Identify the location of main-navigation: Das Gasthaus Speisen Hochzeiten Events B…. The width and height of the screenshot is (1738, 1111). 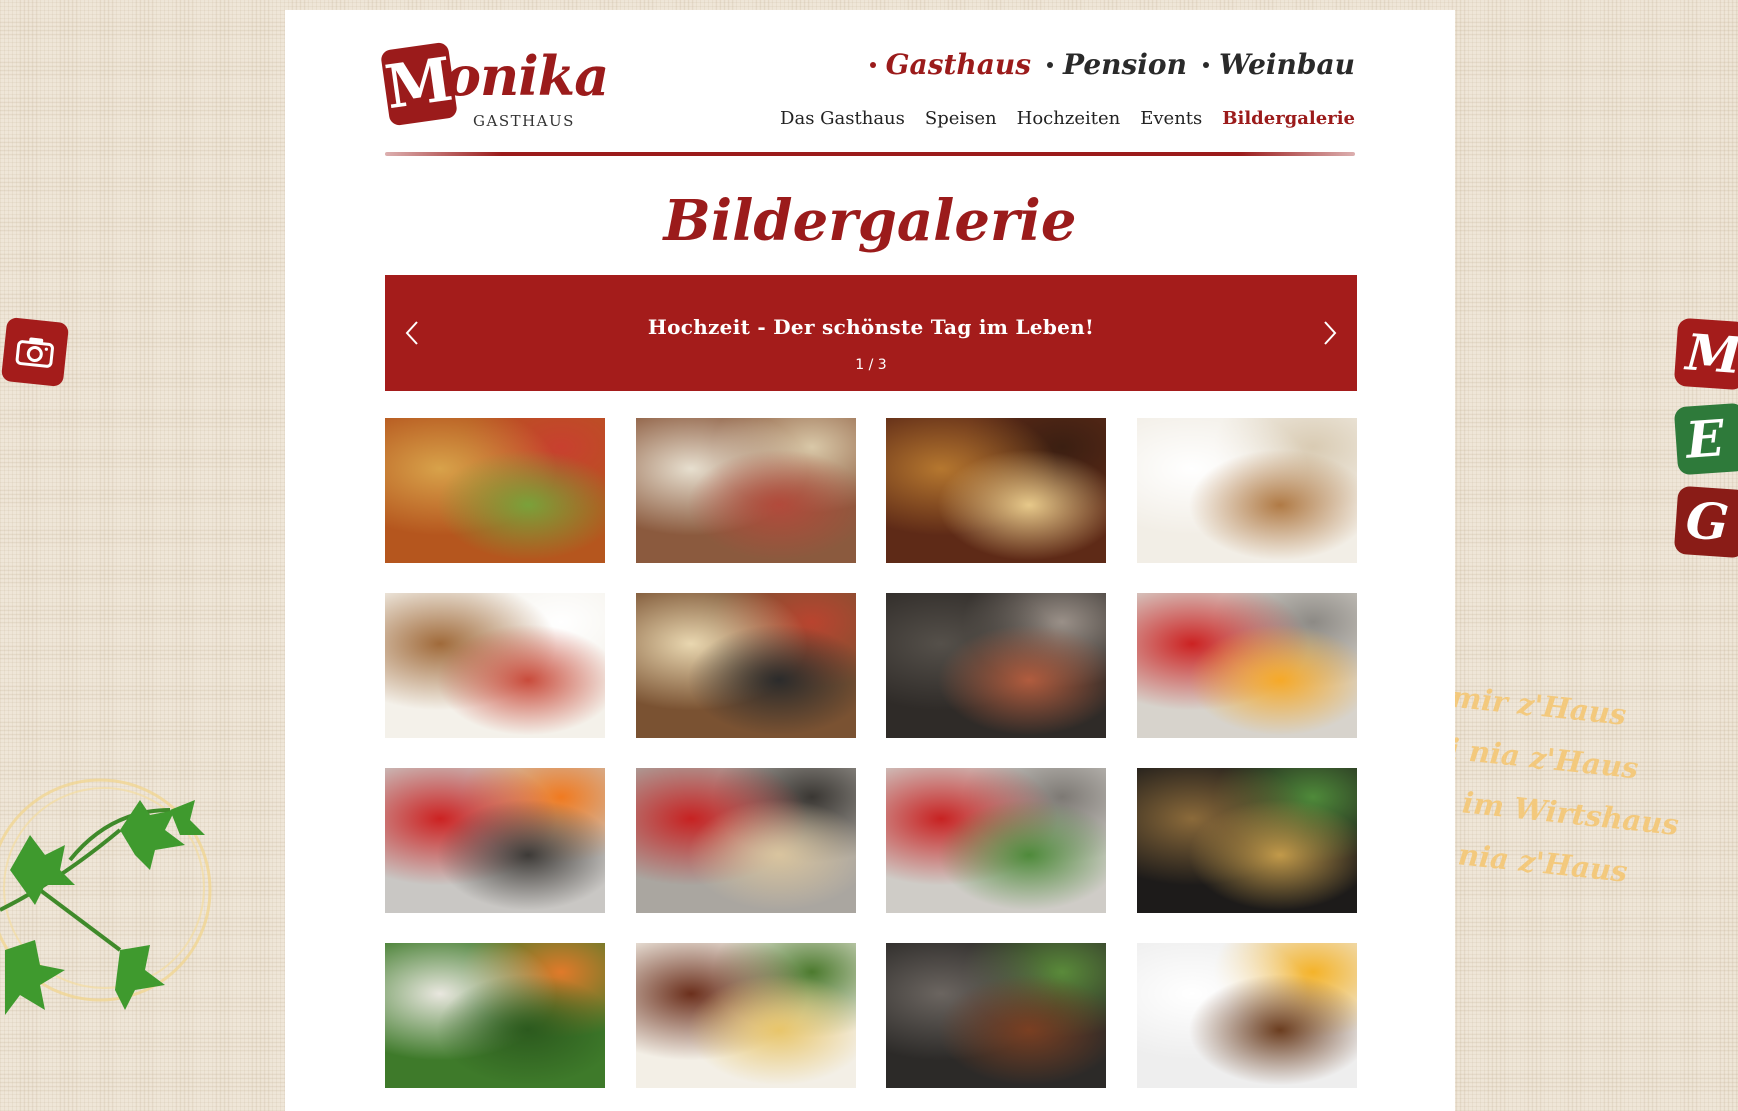
(1067, 118).